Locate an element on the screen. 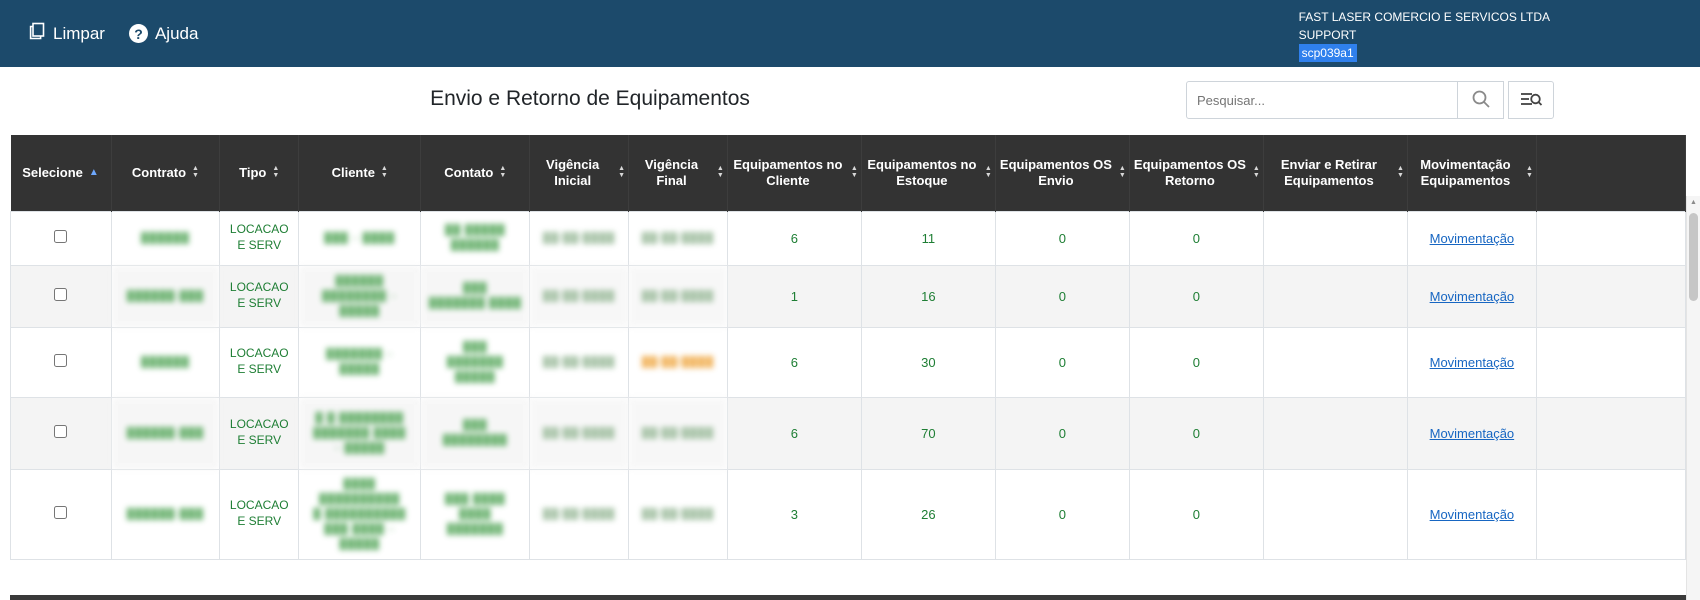  column-header-tipo: Tipo ▲ ▼ is located at coordinates (259, 173).